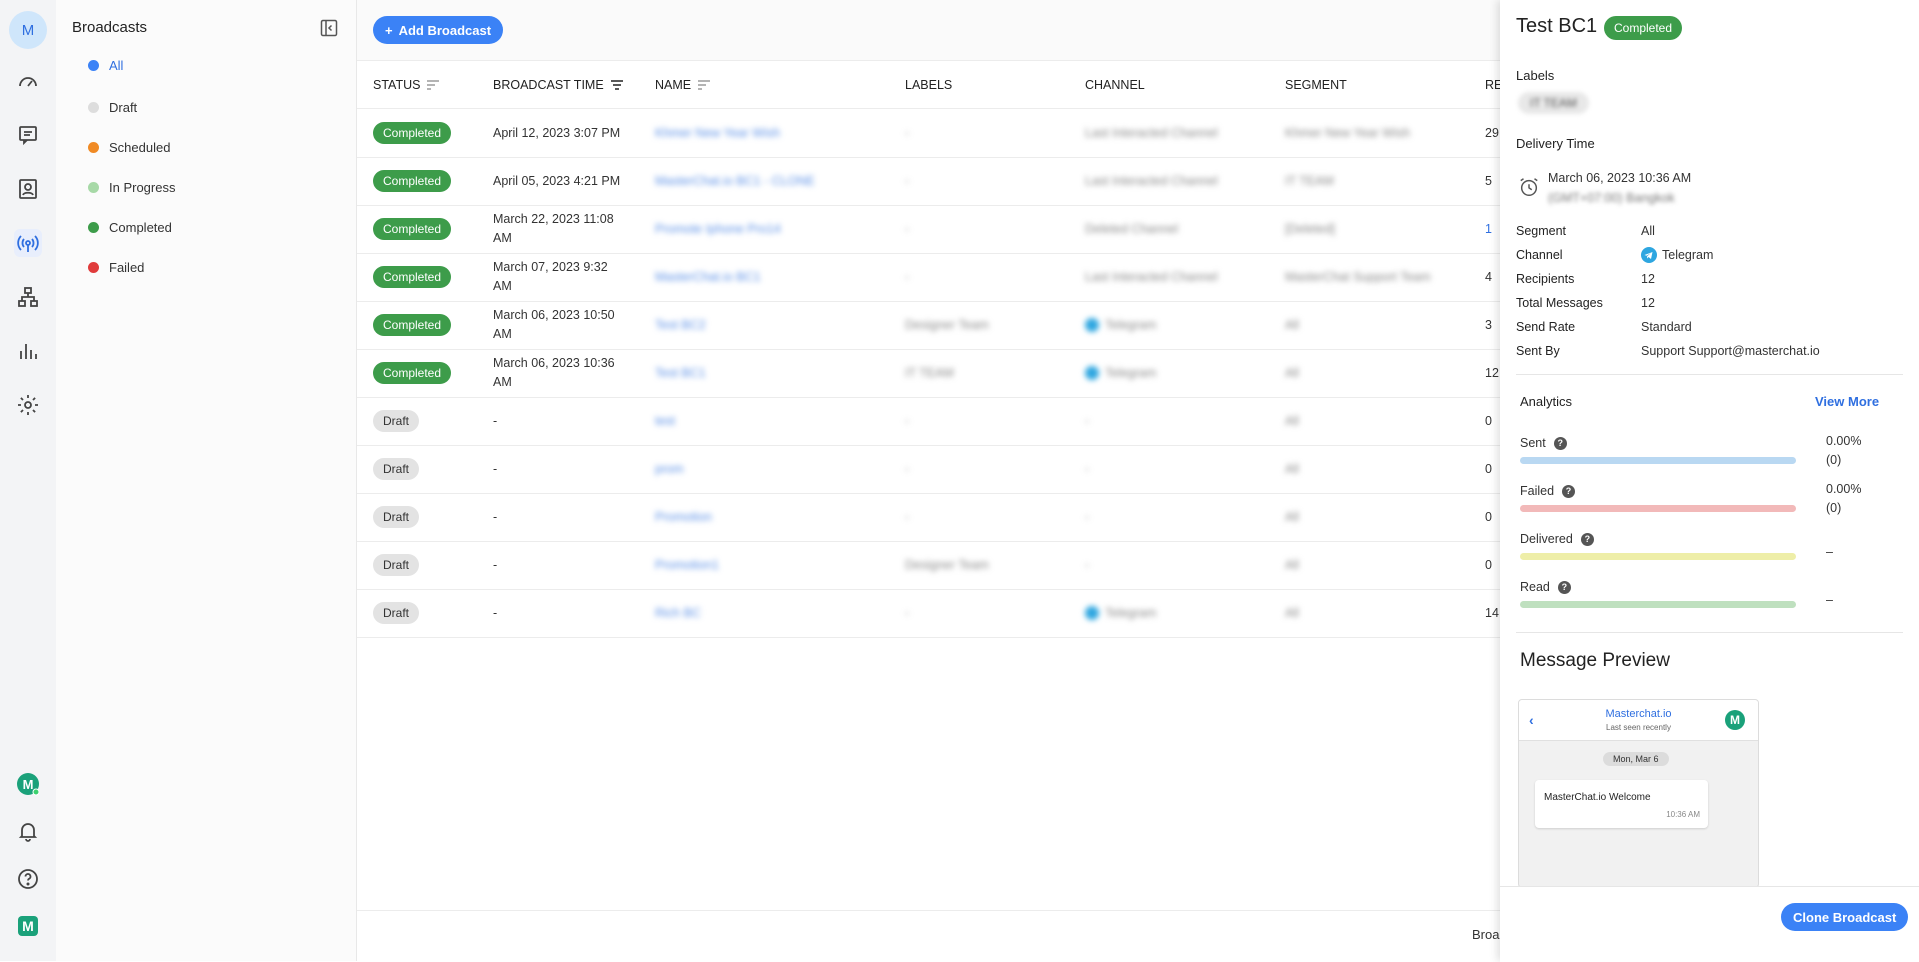 The width and height of the screenshot is (1919, 962). I want to click on broadcast-recipients: 1, so click(1488, 229).